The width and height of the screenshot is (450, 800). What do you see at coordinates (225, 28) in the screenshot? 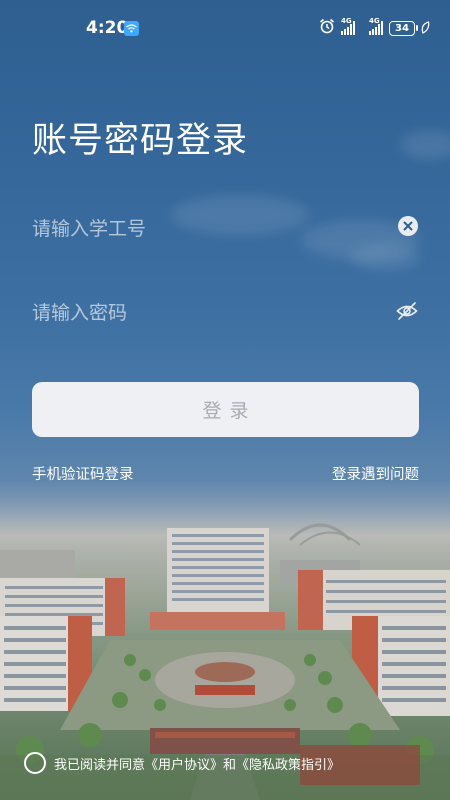
I see `status-bar: 4:20 4G 4G 34` at bounding box center [225, 28].